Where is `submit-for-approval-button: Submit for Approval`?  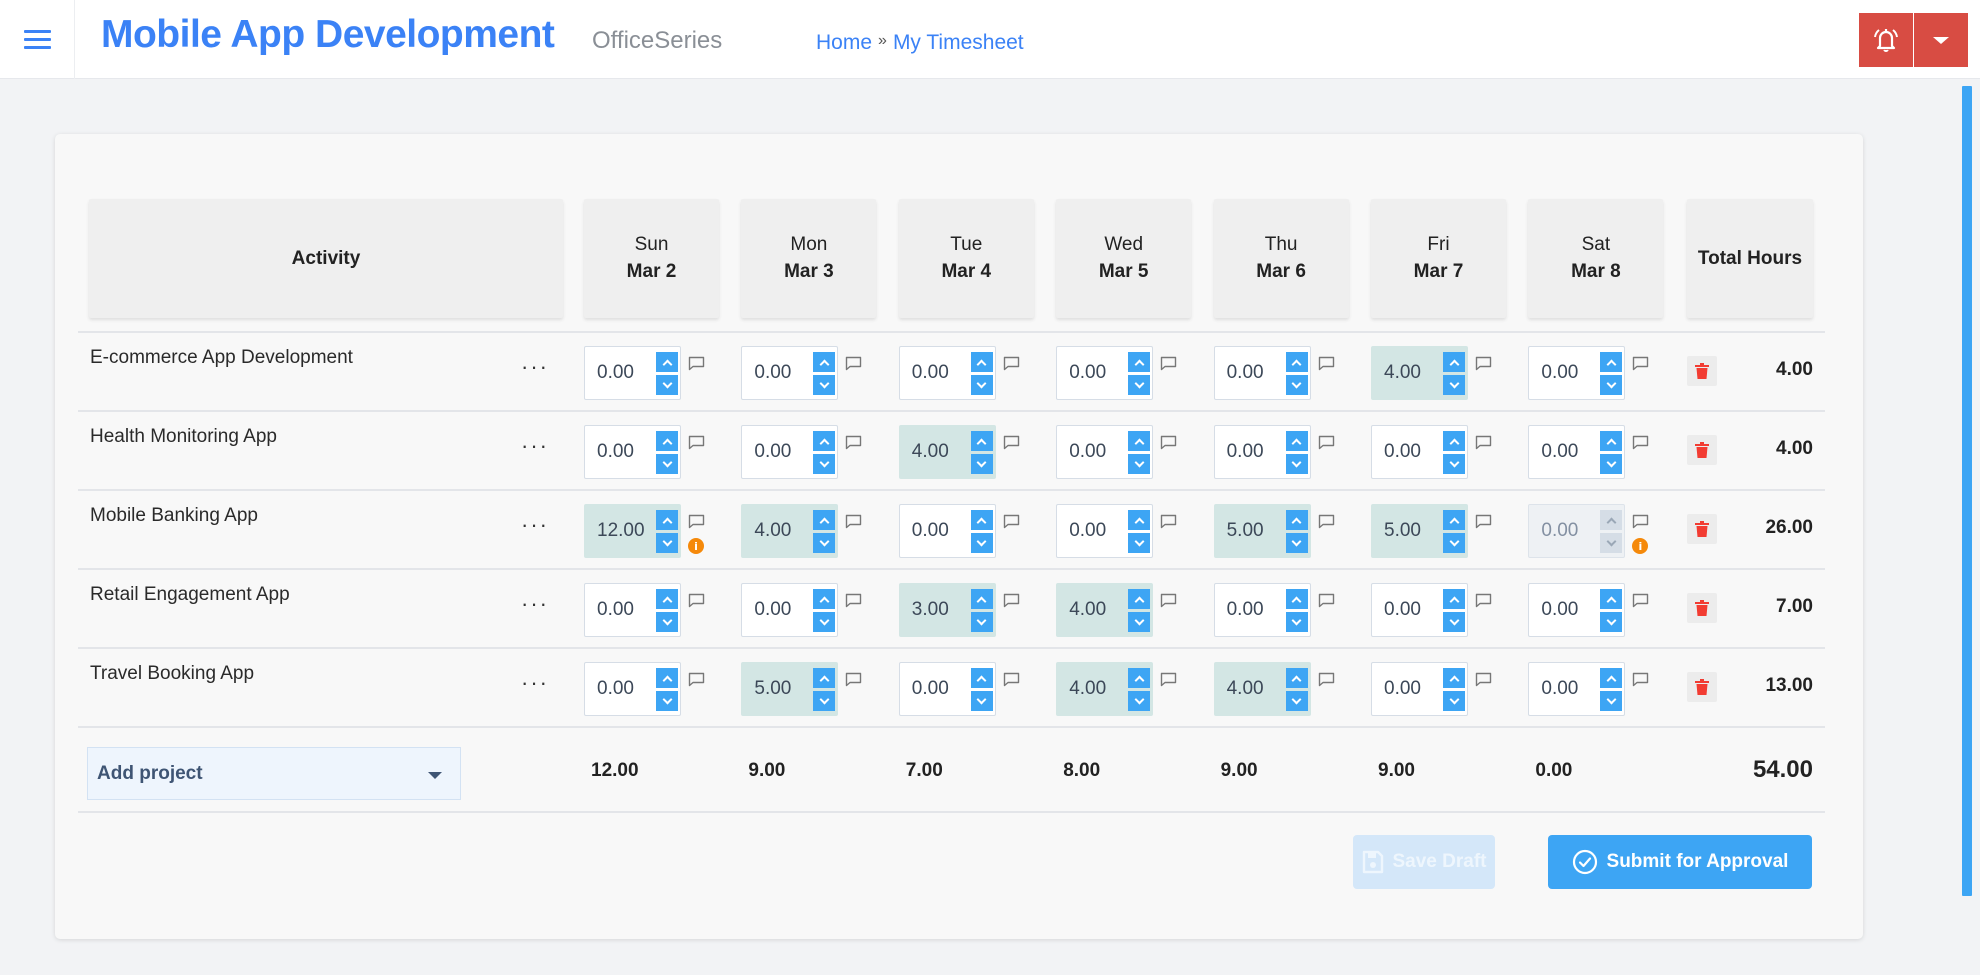
submit-for-approval-button: Submit for Approval is located at coordinates (1680, 862).